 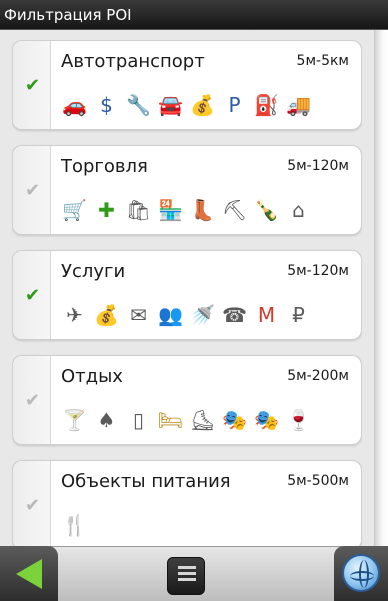 What do you see at coordinates (234, 314) in the screenshot?
I see `payphone-icon: ☎` at bounding box center [234, 314].